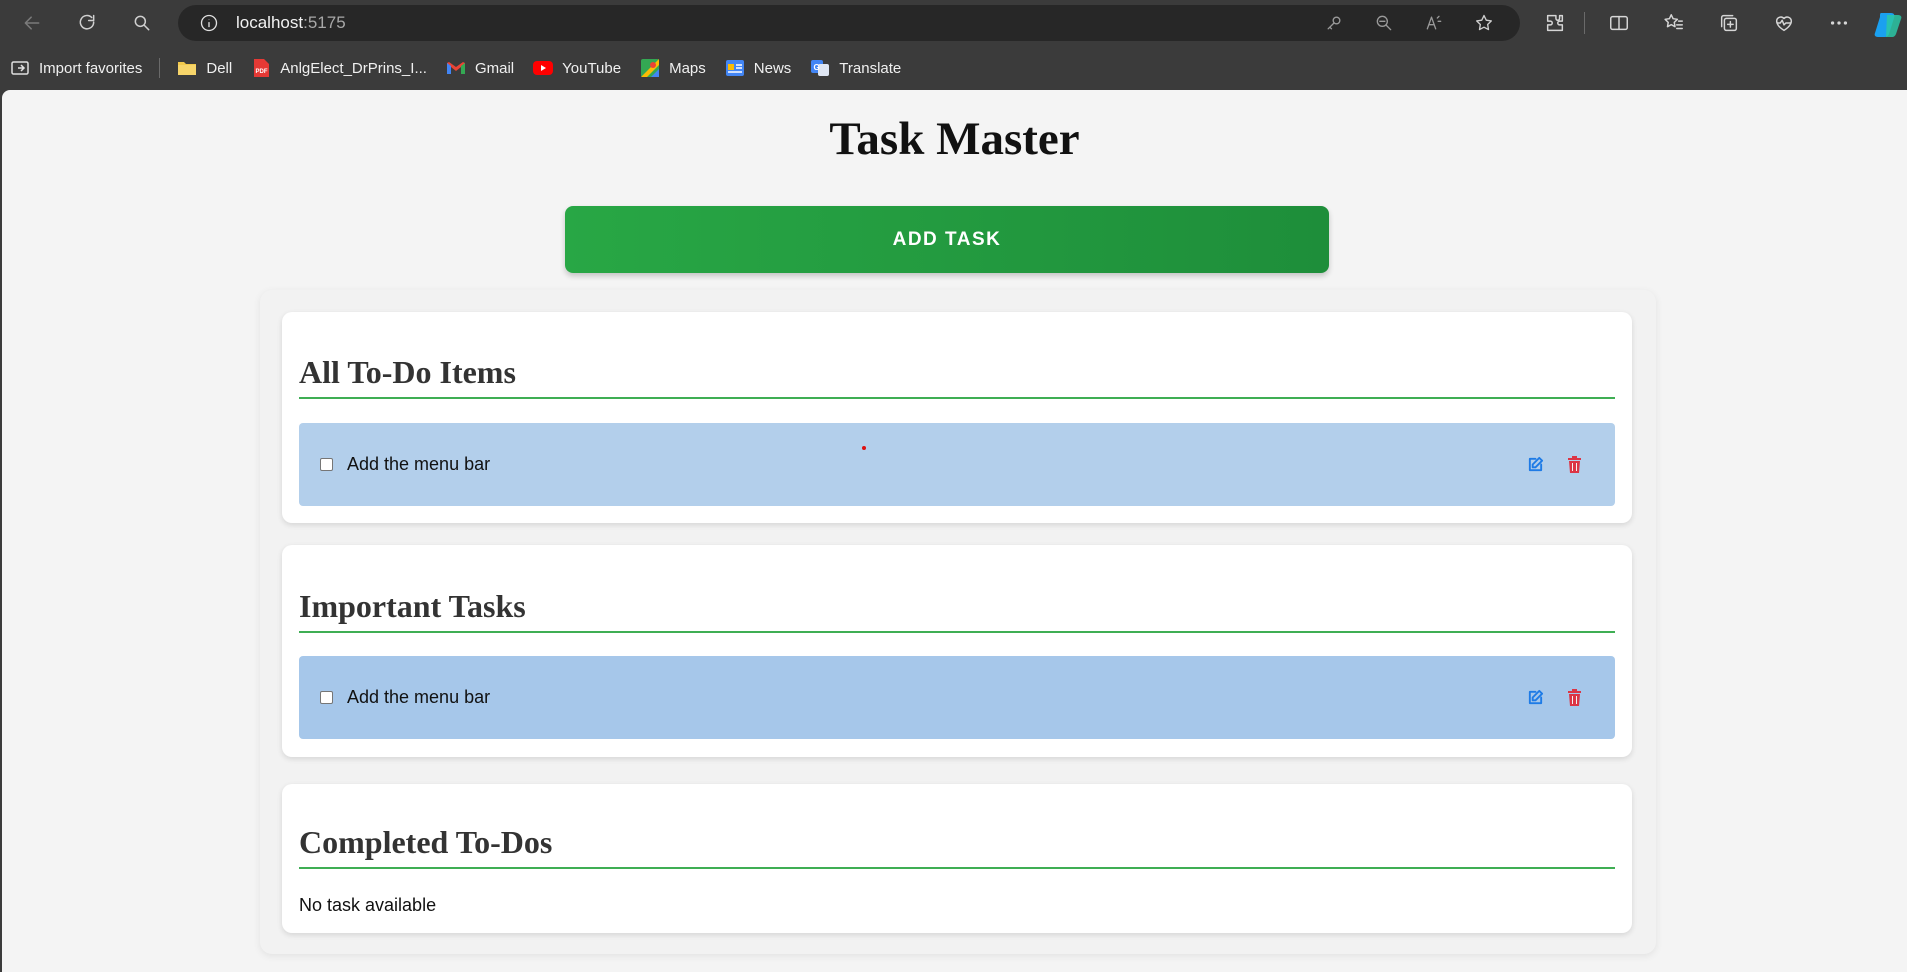 This screenshot has height=972, width=1907. I want to click on completed-todos-heading: Completed To-Dos, so click(957, 846).